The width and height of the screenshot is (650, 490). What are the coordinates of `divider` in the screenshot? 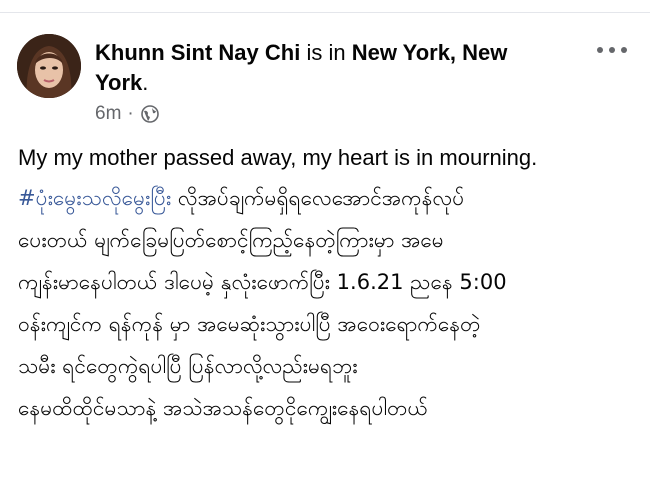 It's located at (325, 12).